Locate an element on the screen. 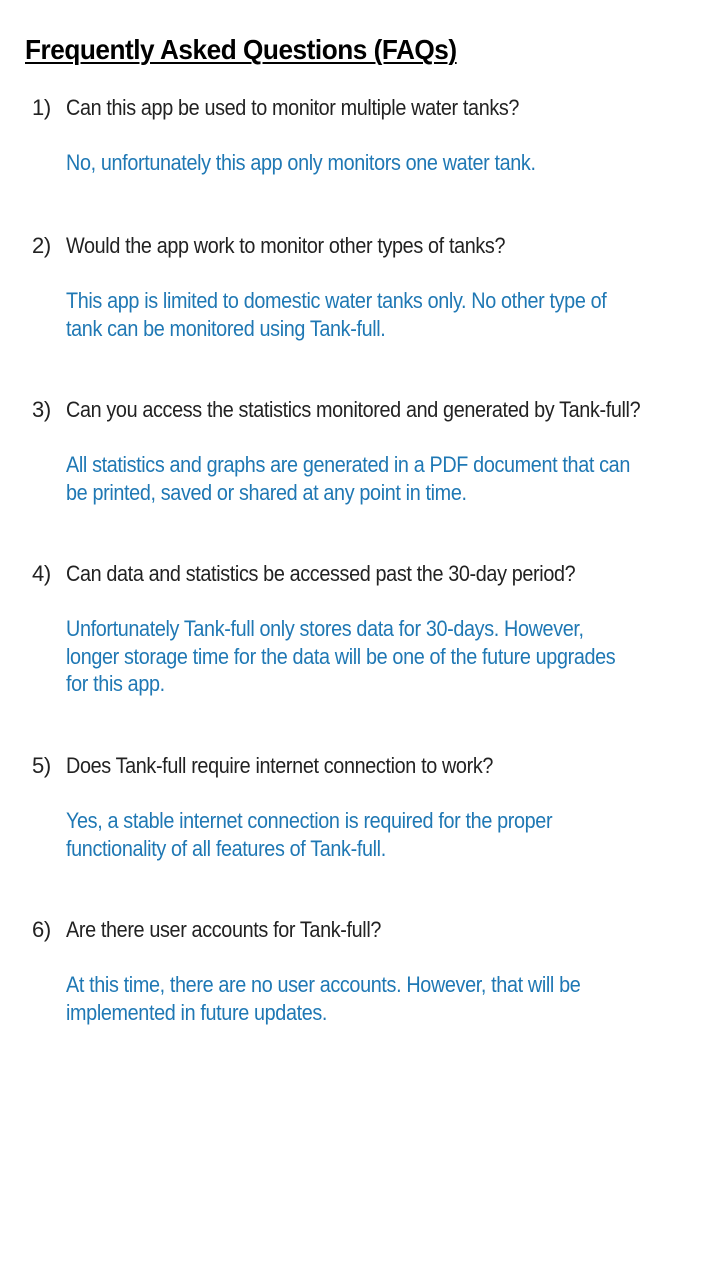  faq-answer-line: for this app. is located at coordinates (115, 683).